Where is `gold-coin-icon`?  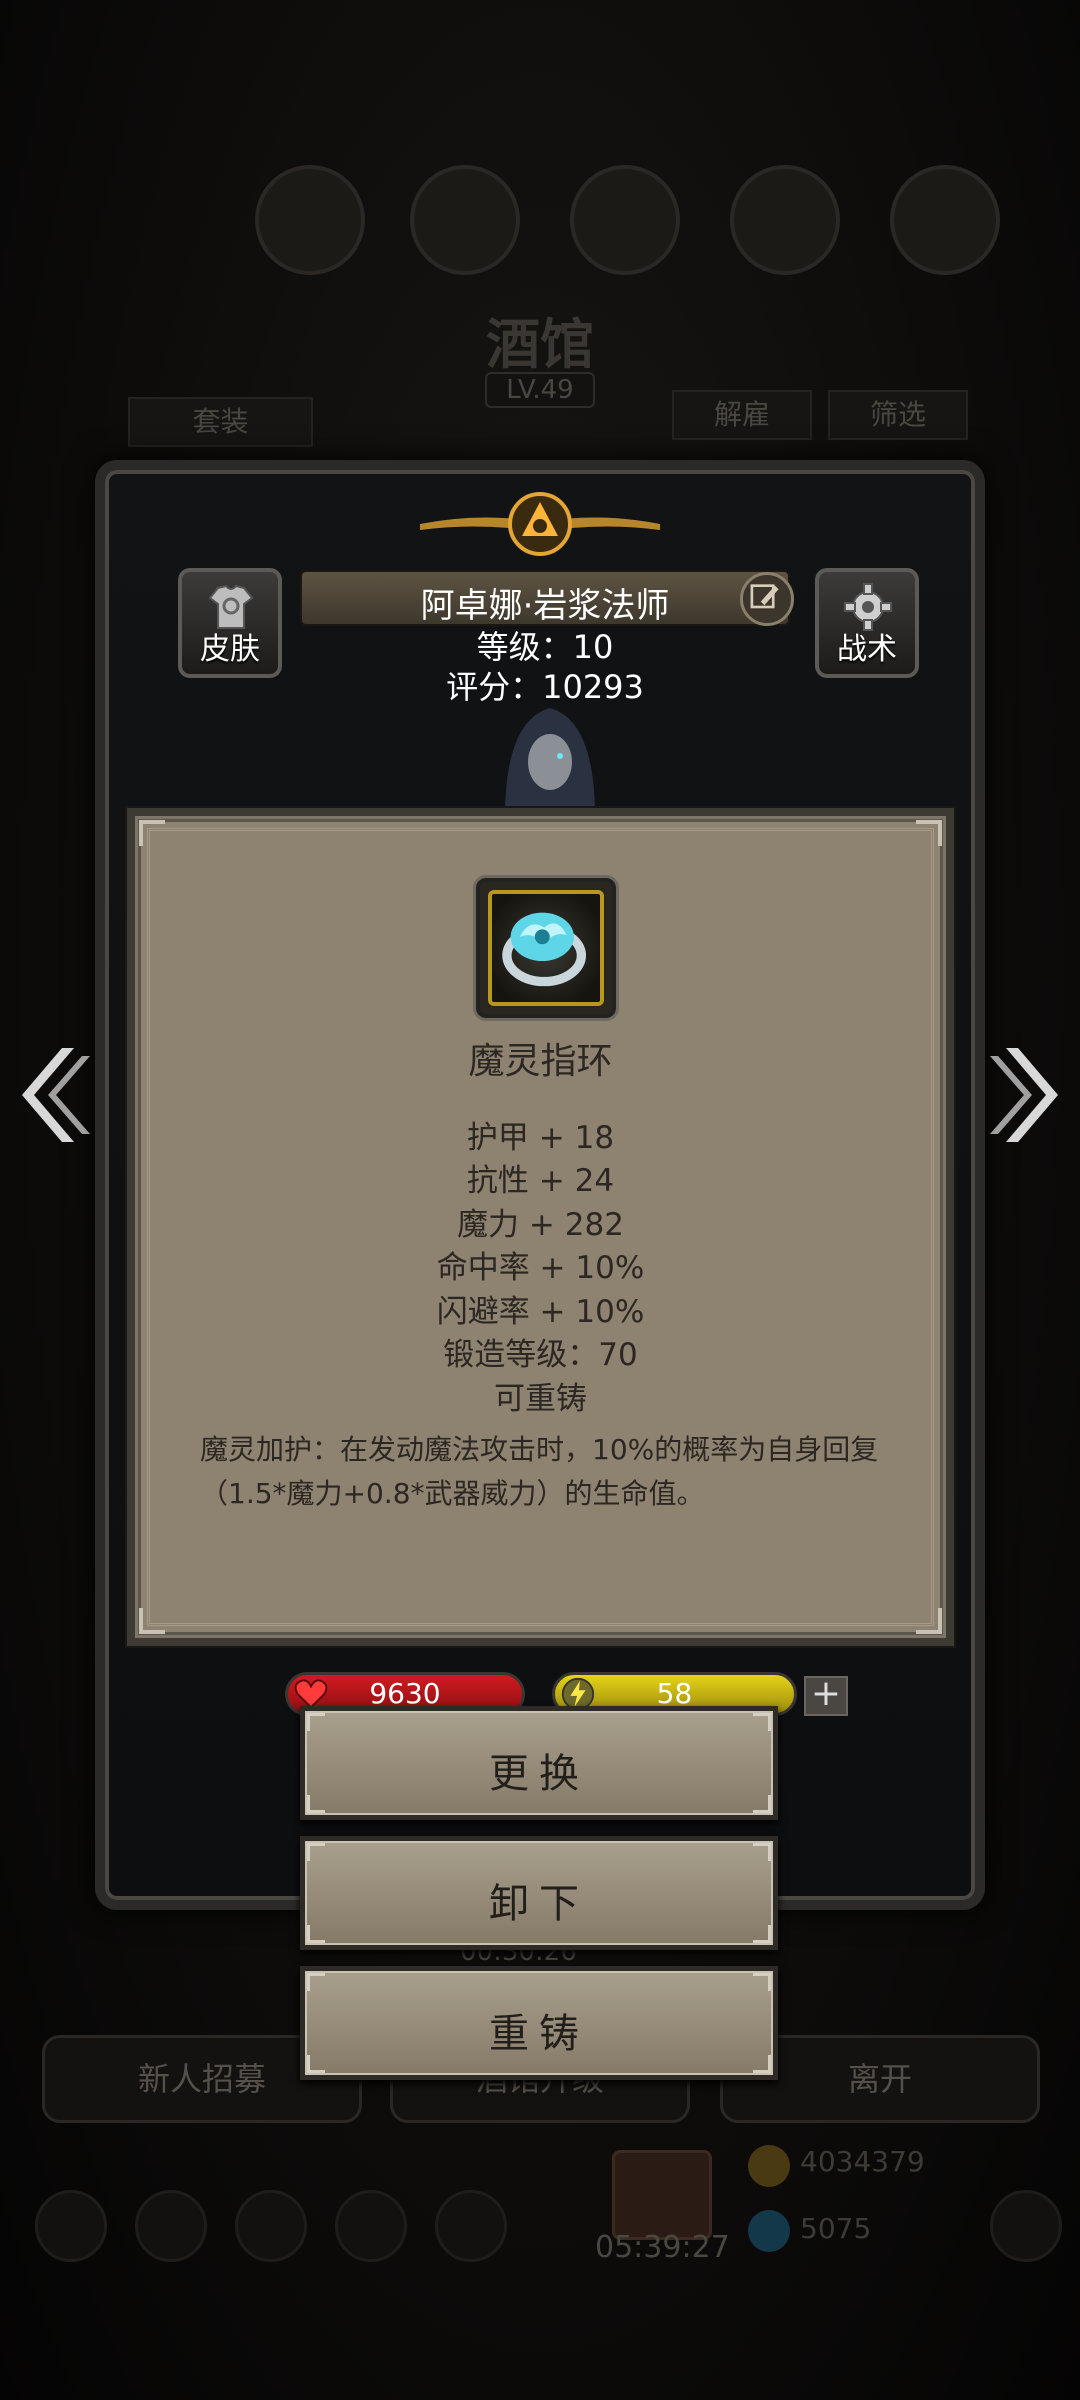
gold-coin-icon is located at coordinates (769, 2166).